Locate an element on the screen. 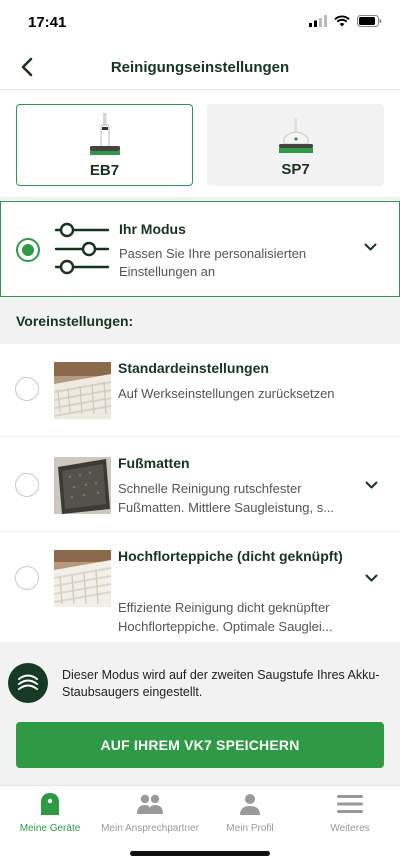 The width and height of the screenshot is (400, 865). page-title: Reinigungseinstellungen is located at coordinates (200, 67).